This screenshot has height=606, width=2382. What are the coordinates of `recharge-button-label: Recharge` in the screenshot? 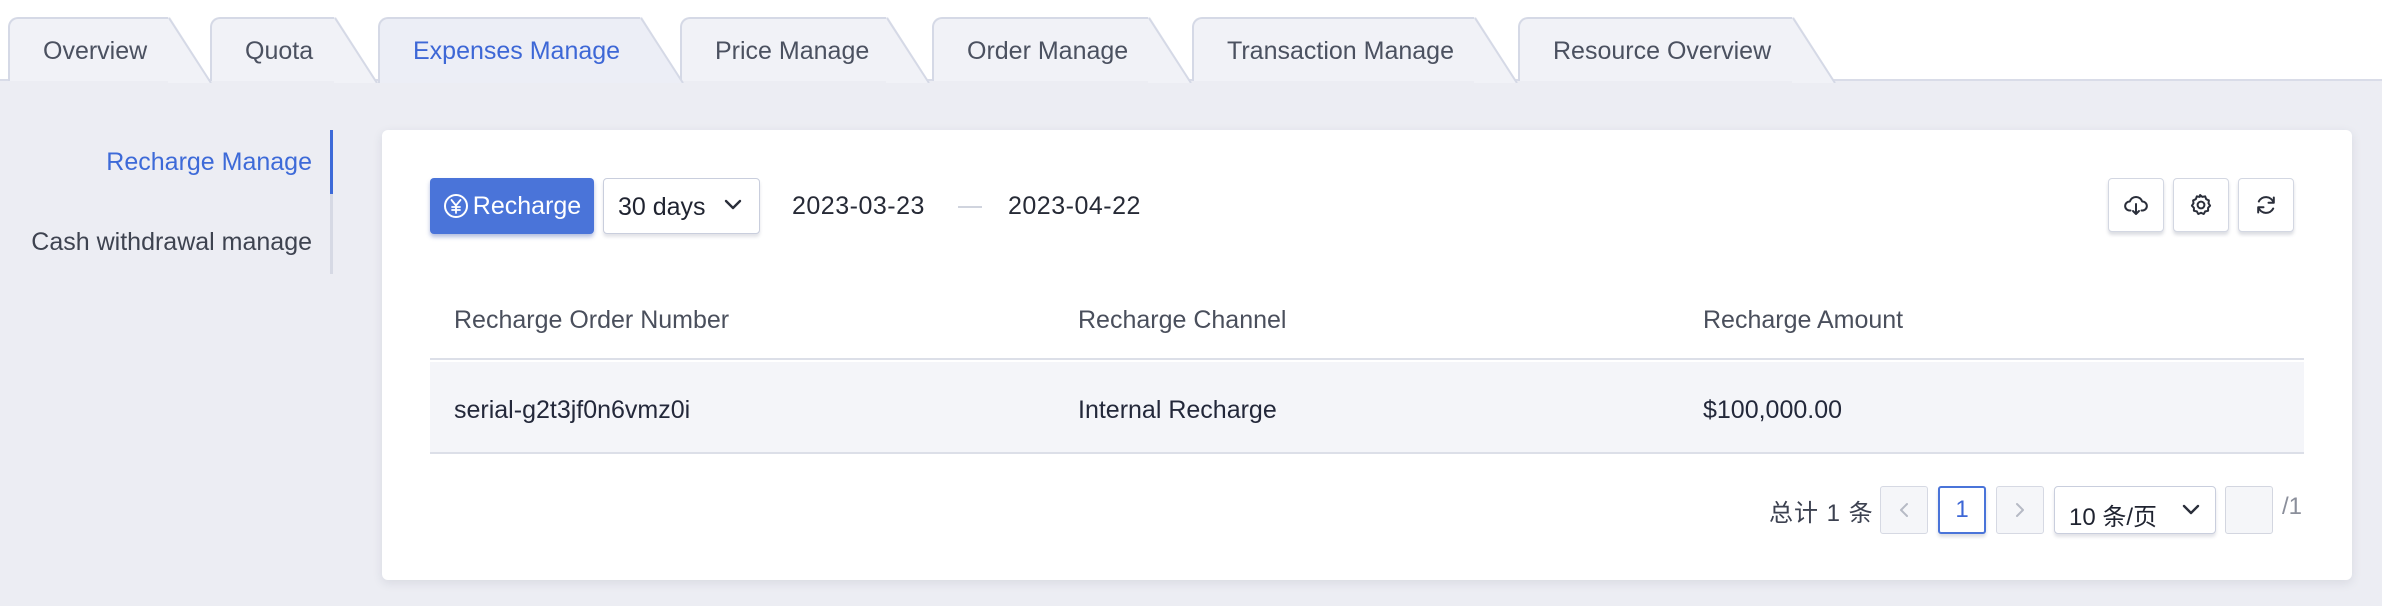 It's located at (527, 205).